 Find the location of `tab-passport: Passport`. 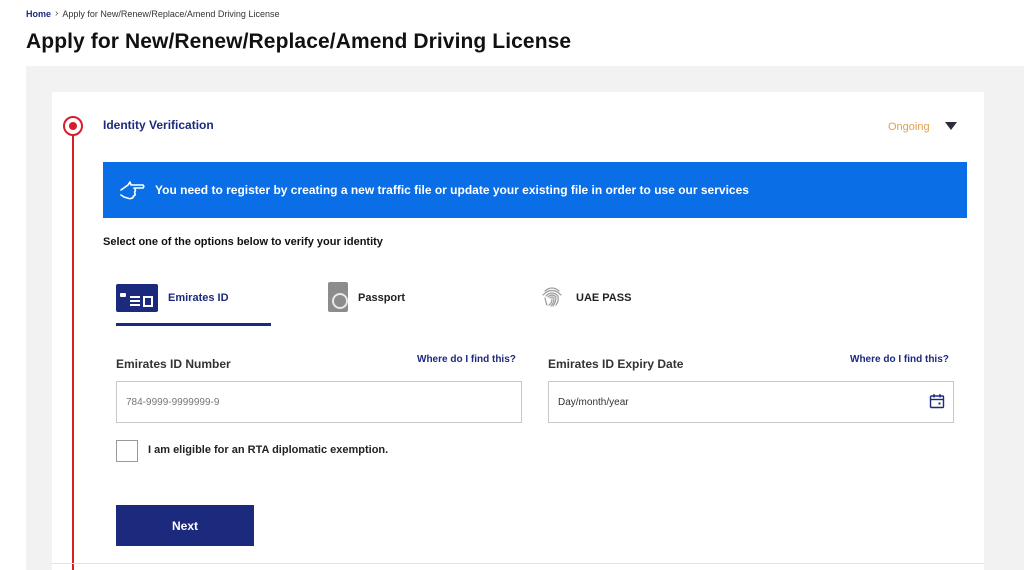

tab-passport: Passport is located at coordinates (388, 303).